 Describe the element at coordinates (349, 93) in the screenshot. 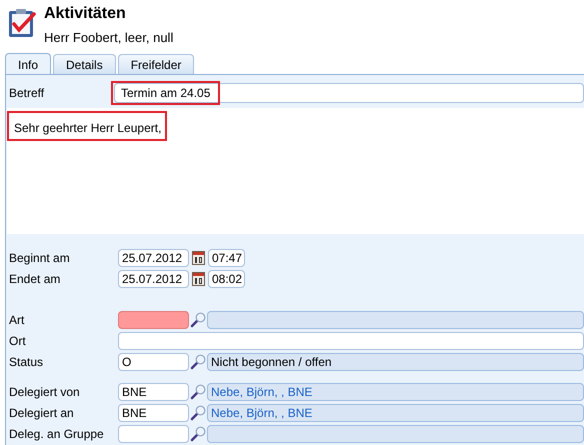

I see `subject-field: Termin am 24.05` at that location.